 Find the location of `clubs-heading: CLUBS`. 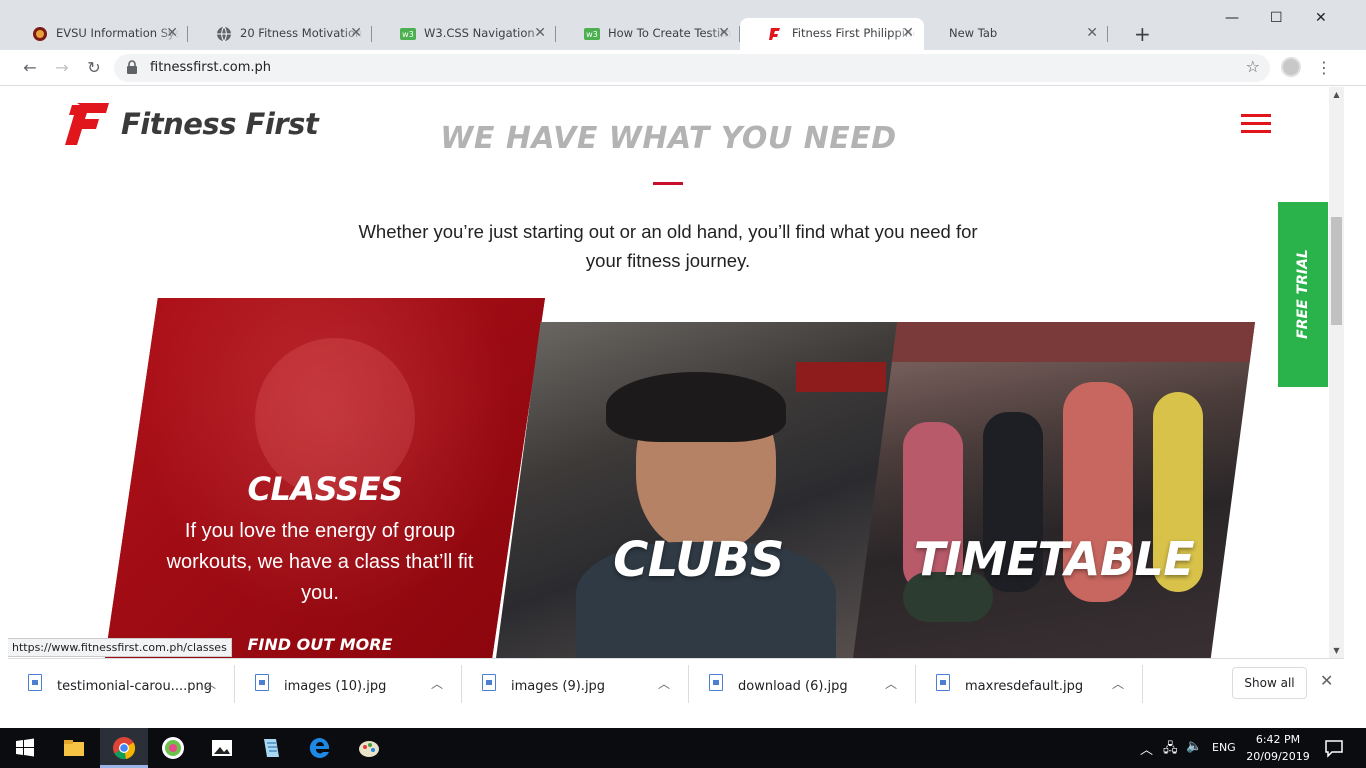

clubs-heading: CLUBS is located at coordinates (698, 560).